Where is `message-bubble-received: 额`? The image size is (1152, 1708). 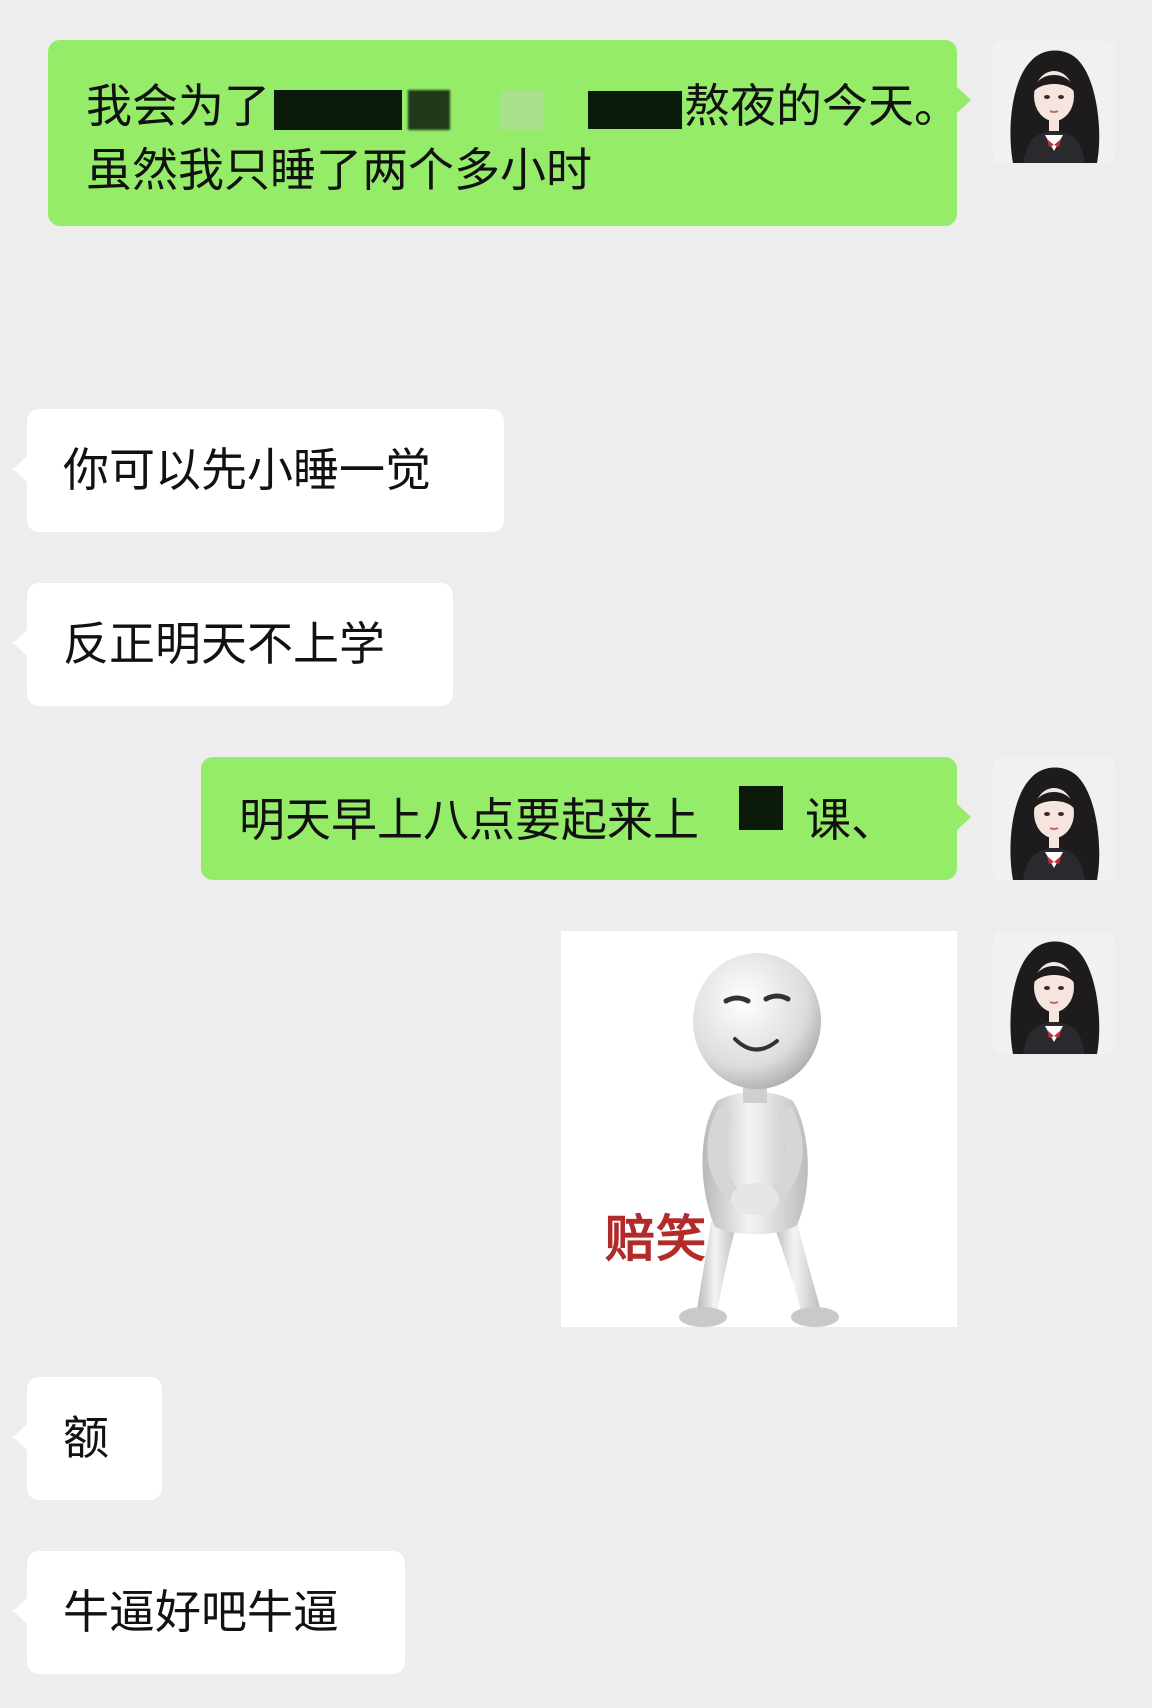 message-bubble-received: 额 is located at coordinates (87, 1438).